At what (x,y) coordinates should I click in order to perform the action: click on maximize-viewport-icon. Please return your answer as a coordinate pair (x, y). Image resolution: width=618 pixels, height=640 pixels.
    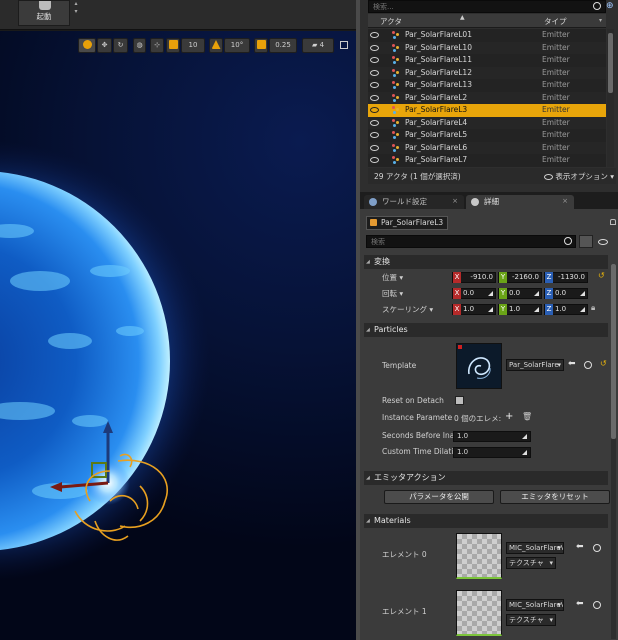
    Looking at the image, I should click on (344, 45).